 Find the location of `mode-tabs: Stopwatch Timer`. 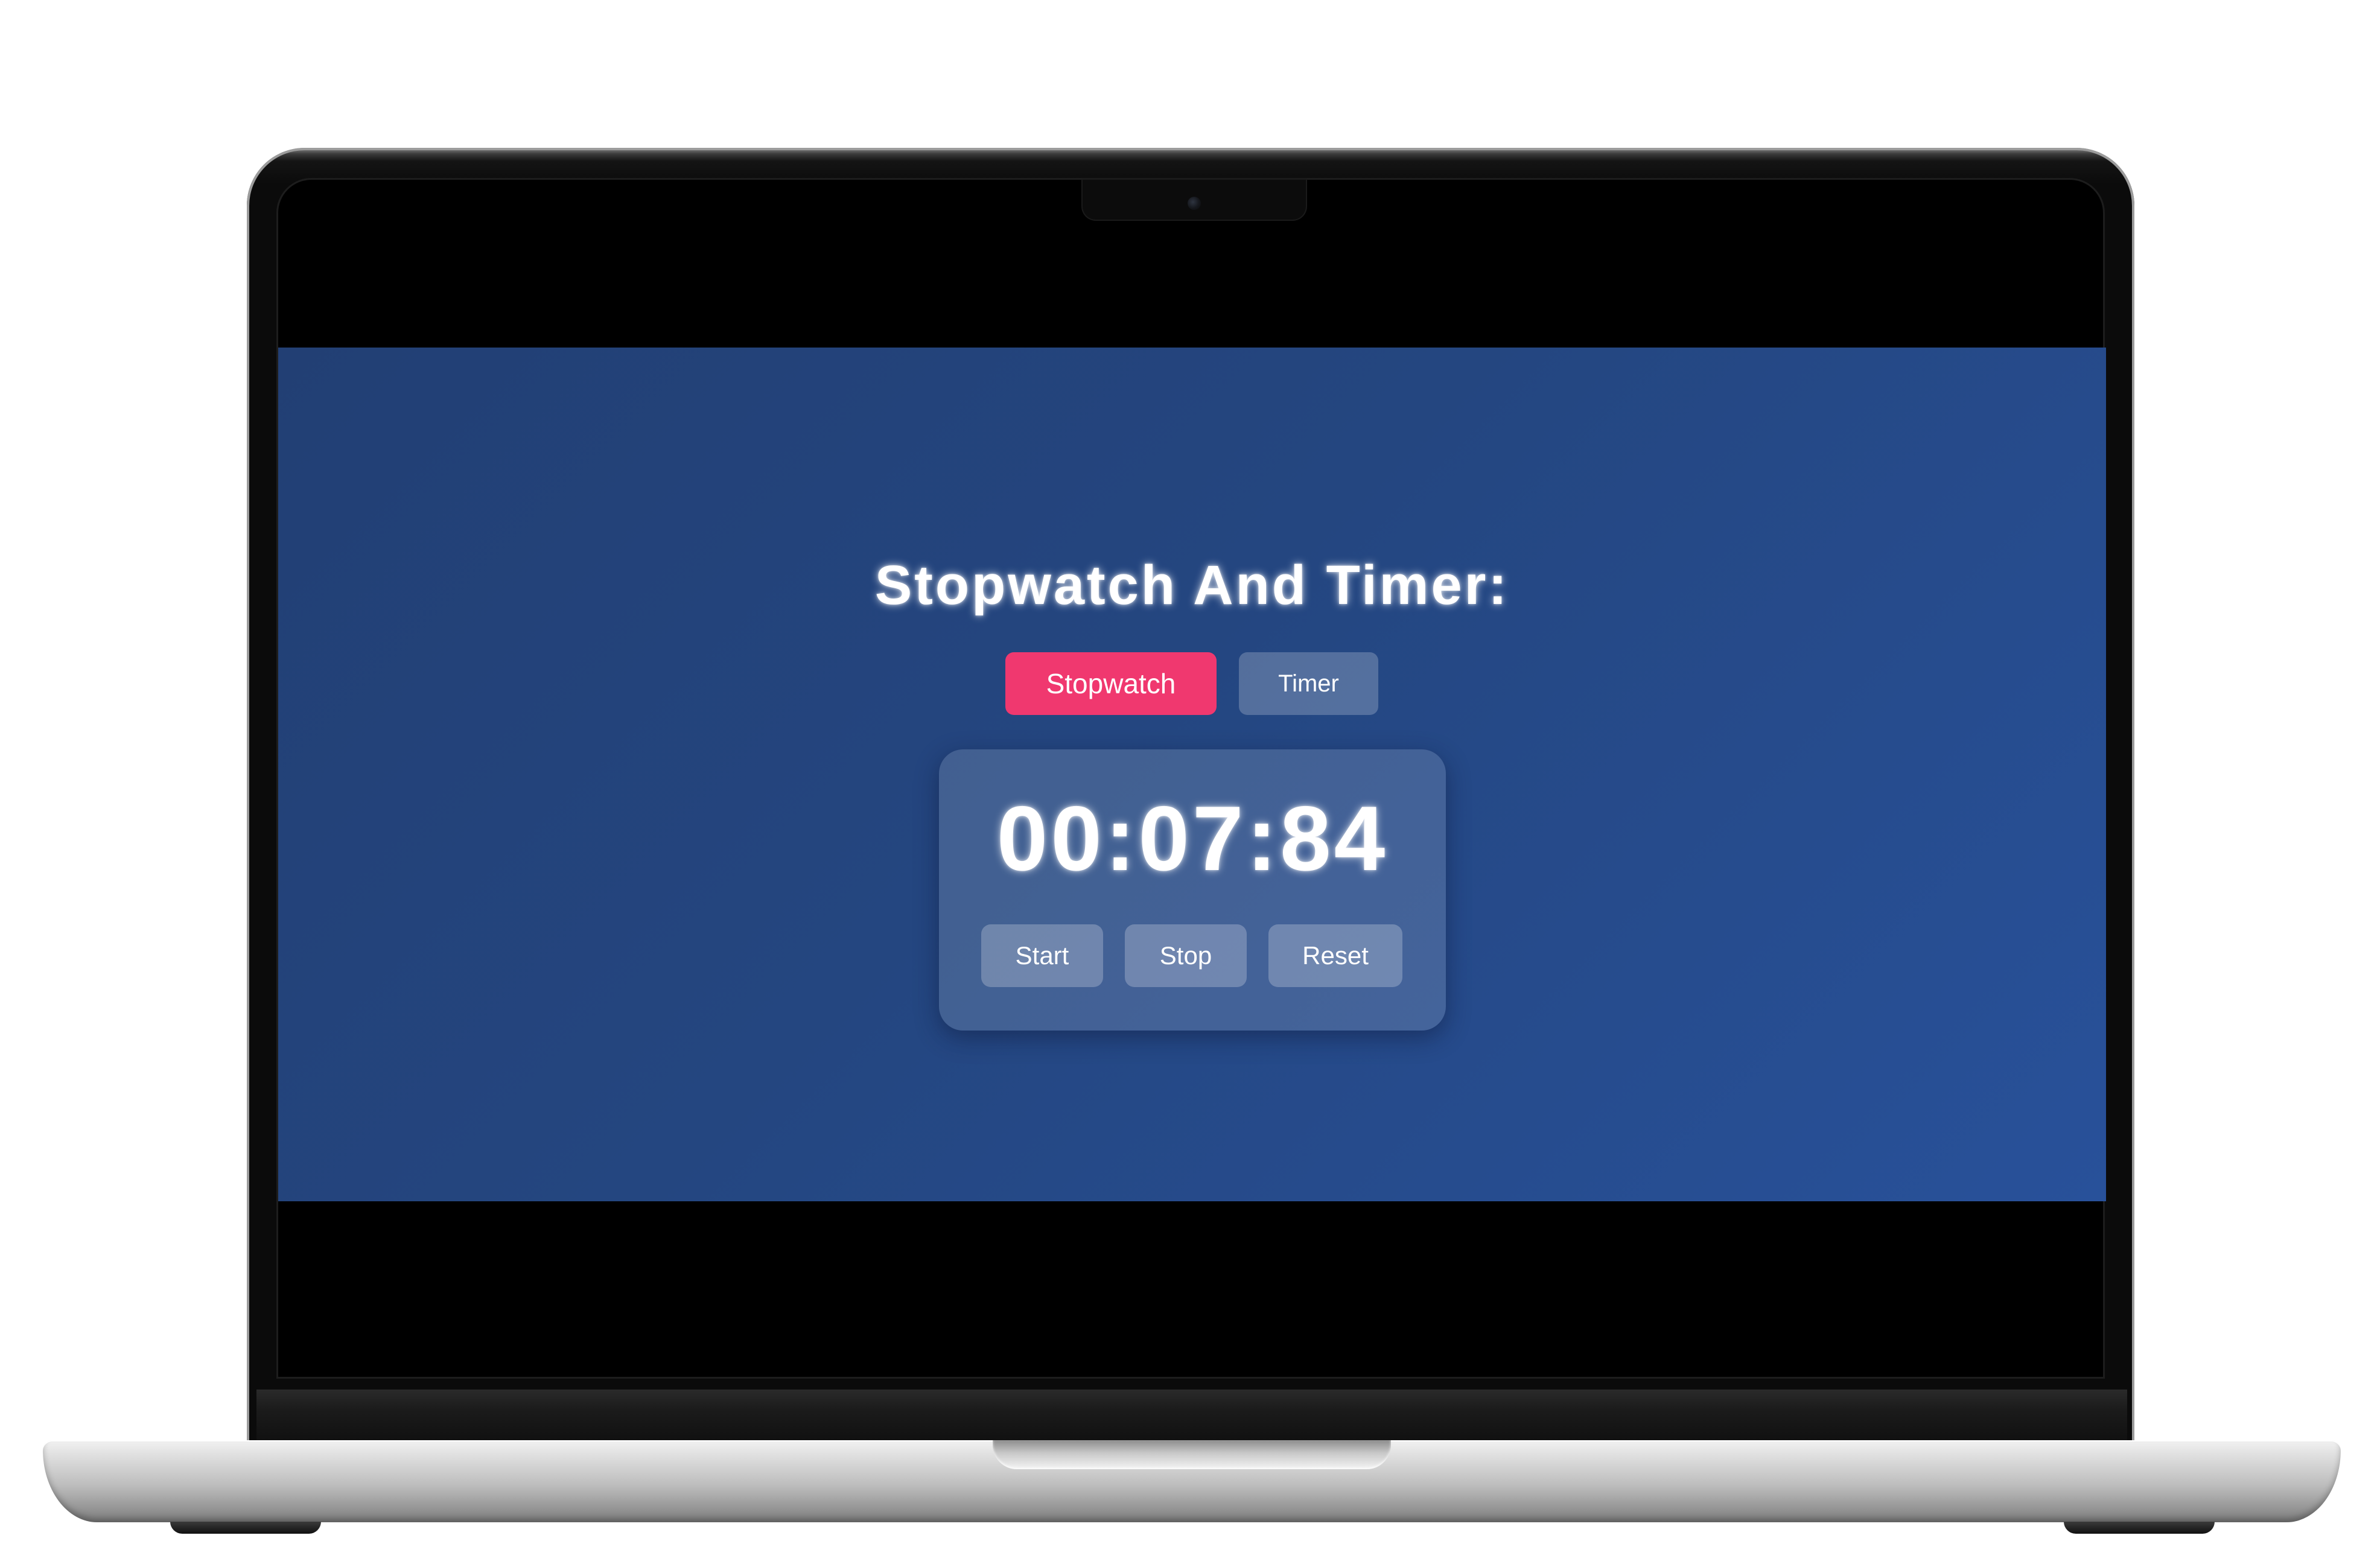

mode-tabs: Stopwatch Timer is located at coordinates (1192, 684).